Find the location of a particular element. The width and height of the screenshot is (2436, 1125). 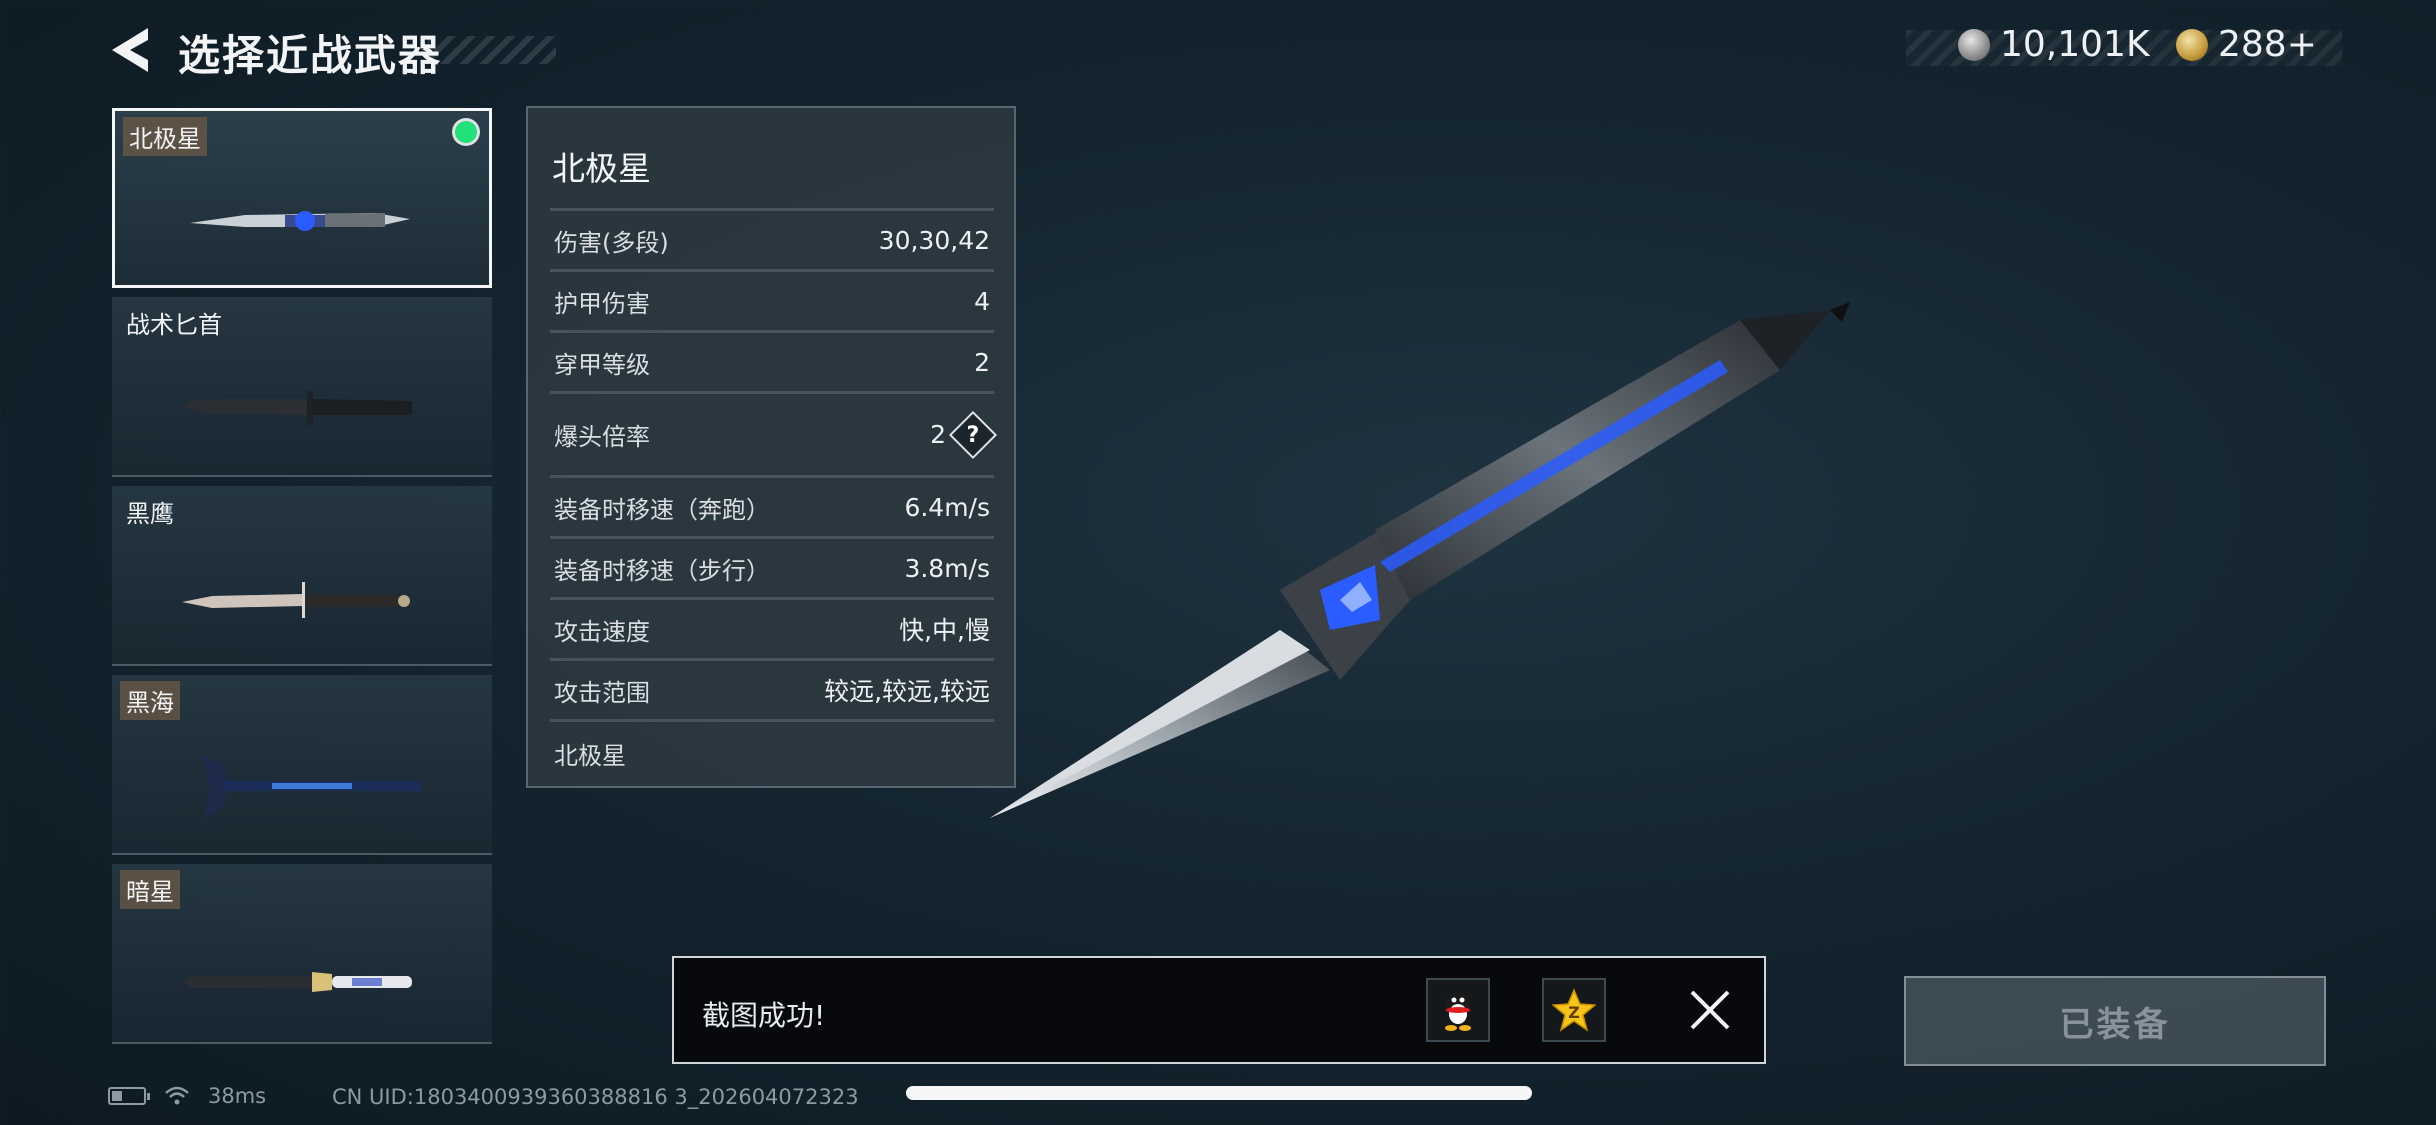

weapon-card-black-sea: 黑海 is located at coordinates (302, 765).